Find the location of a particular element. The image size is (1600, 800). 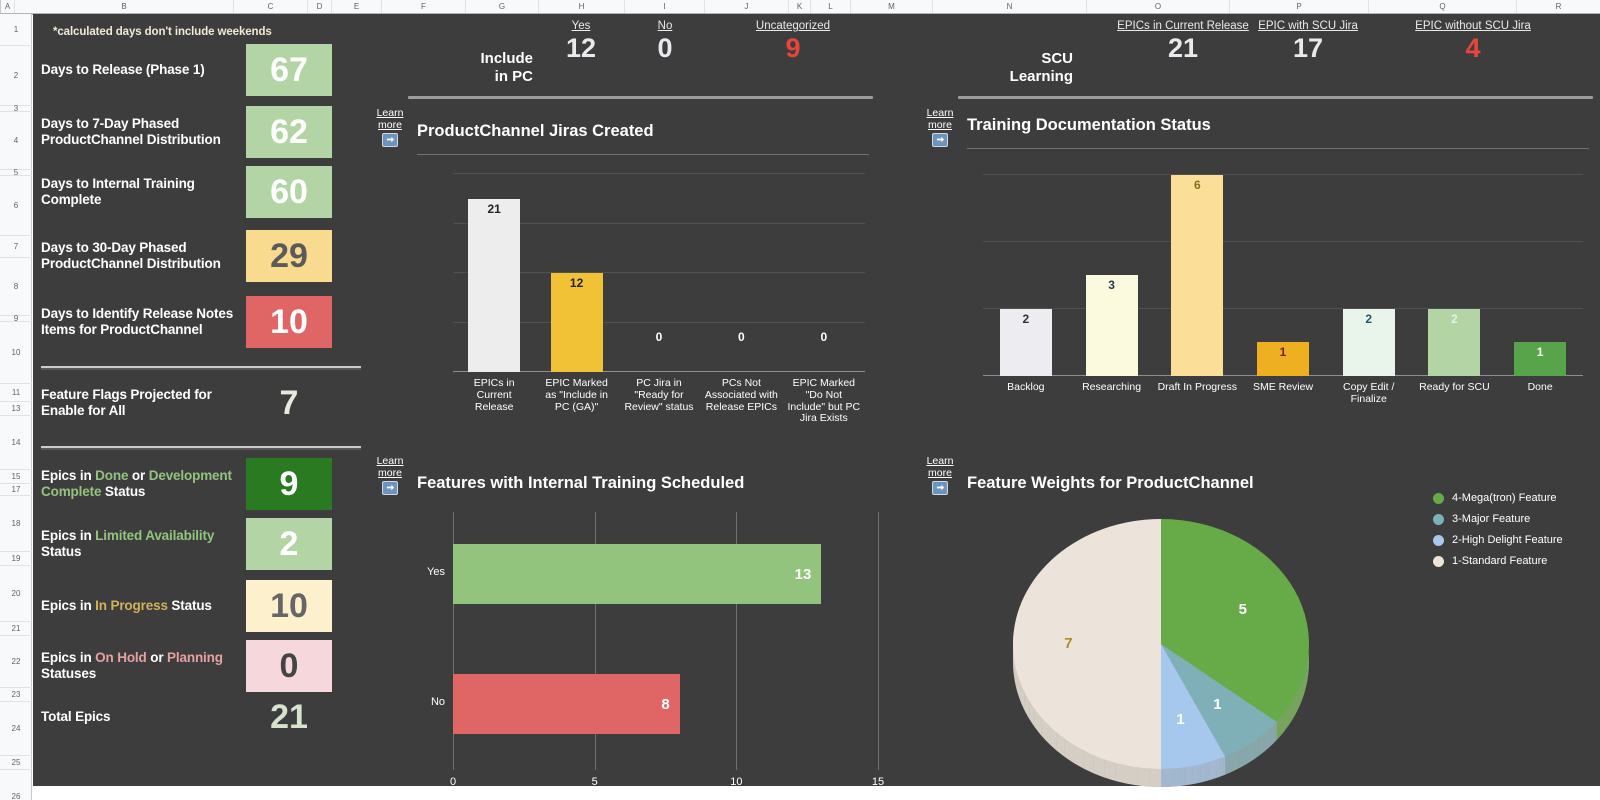

strip-column-header: No is located at coordinates (665, 26).